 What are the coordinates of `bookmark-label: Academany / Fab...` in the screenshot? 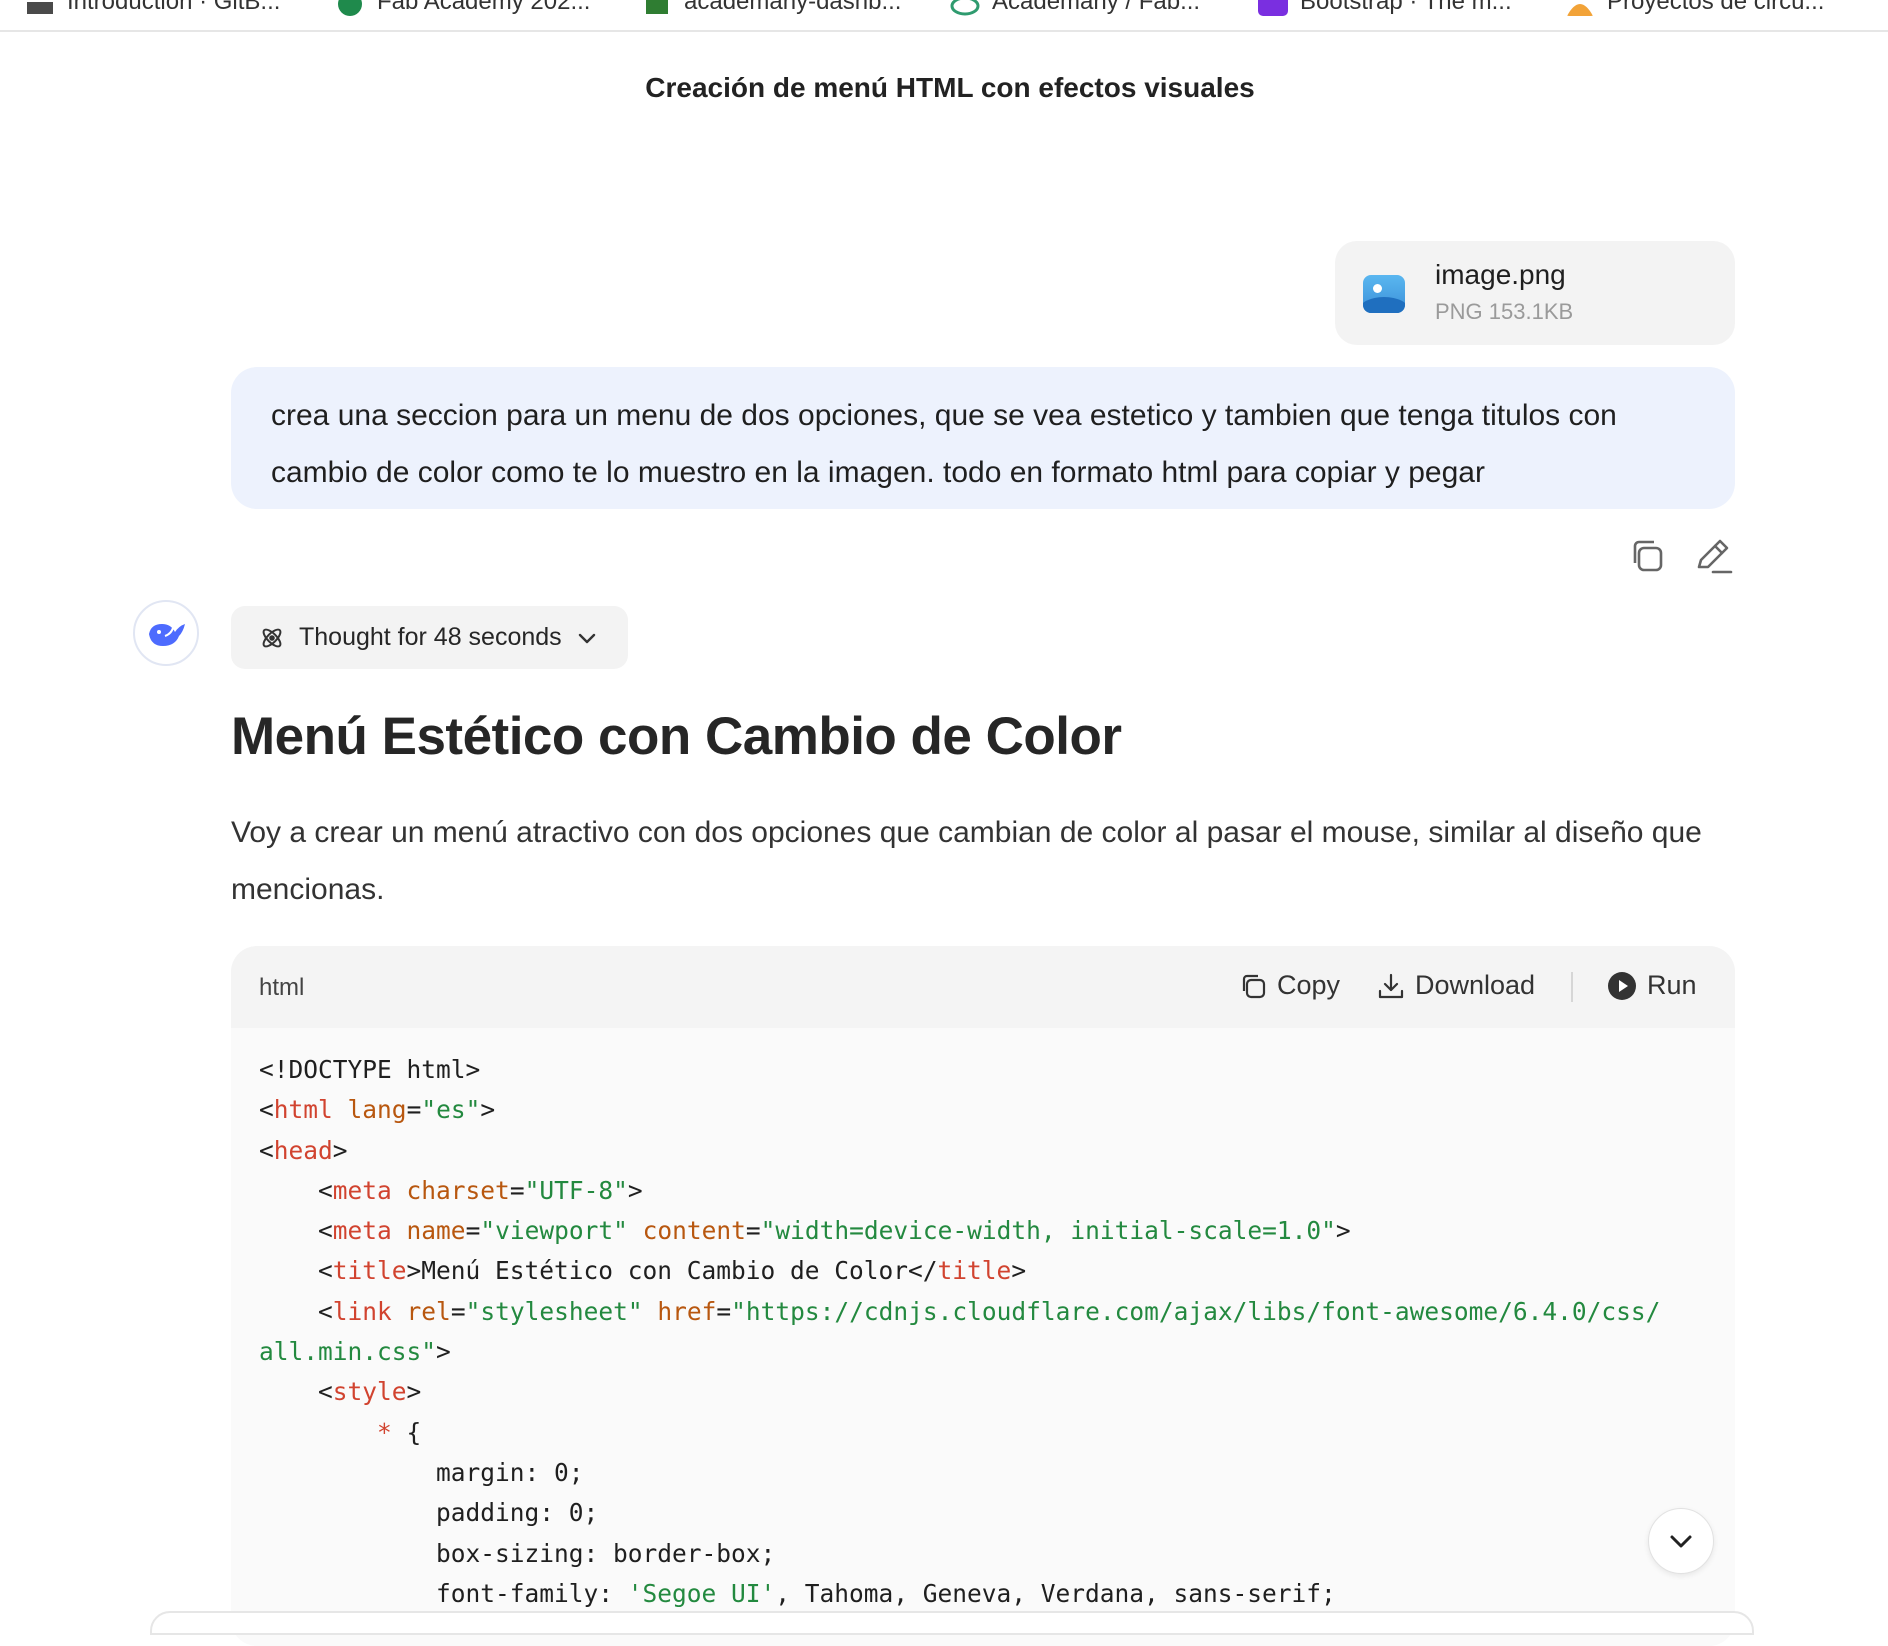 It's located at (1096, 7).